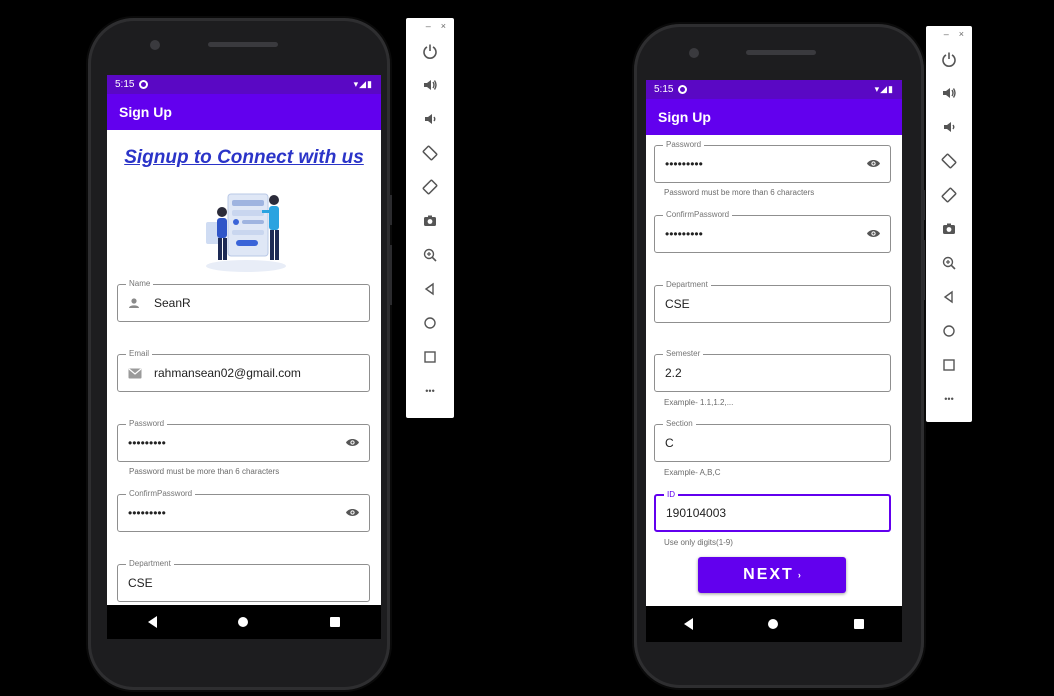  What do you see at coordinates (696, 513) in the screenshot?
I see `id-value: 190104003` at bounding box center [696, 513].